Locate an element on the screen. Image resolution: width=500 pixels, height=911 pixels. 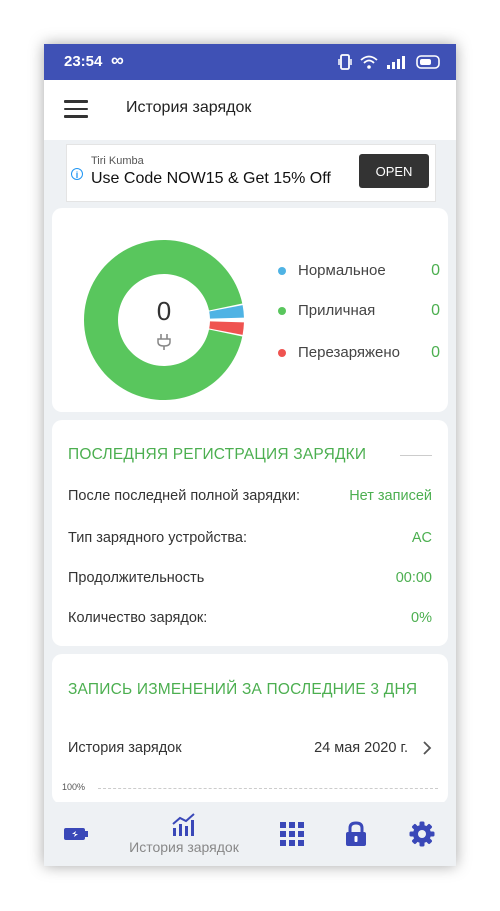
divider is located at coordinates (416, 455).